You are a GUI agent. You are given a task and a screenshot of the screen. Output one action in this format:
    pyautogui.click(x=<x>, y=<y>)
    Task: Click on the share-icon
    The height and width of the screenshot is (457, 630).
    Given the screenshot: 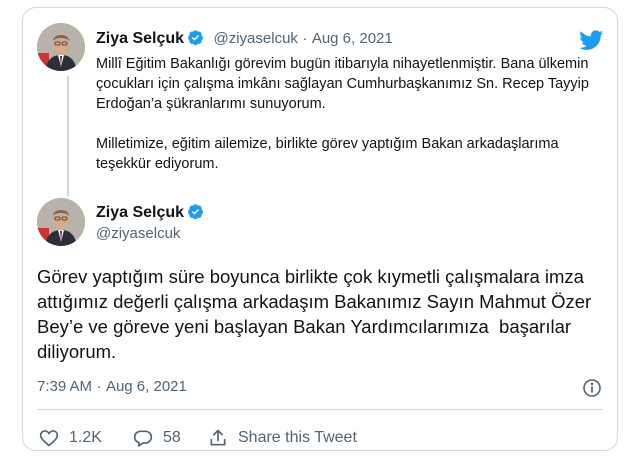 What is the action you would take?
    pyautogui.click(x=218, y=437)
    